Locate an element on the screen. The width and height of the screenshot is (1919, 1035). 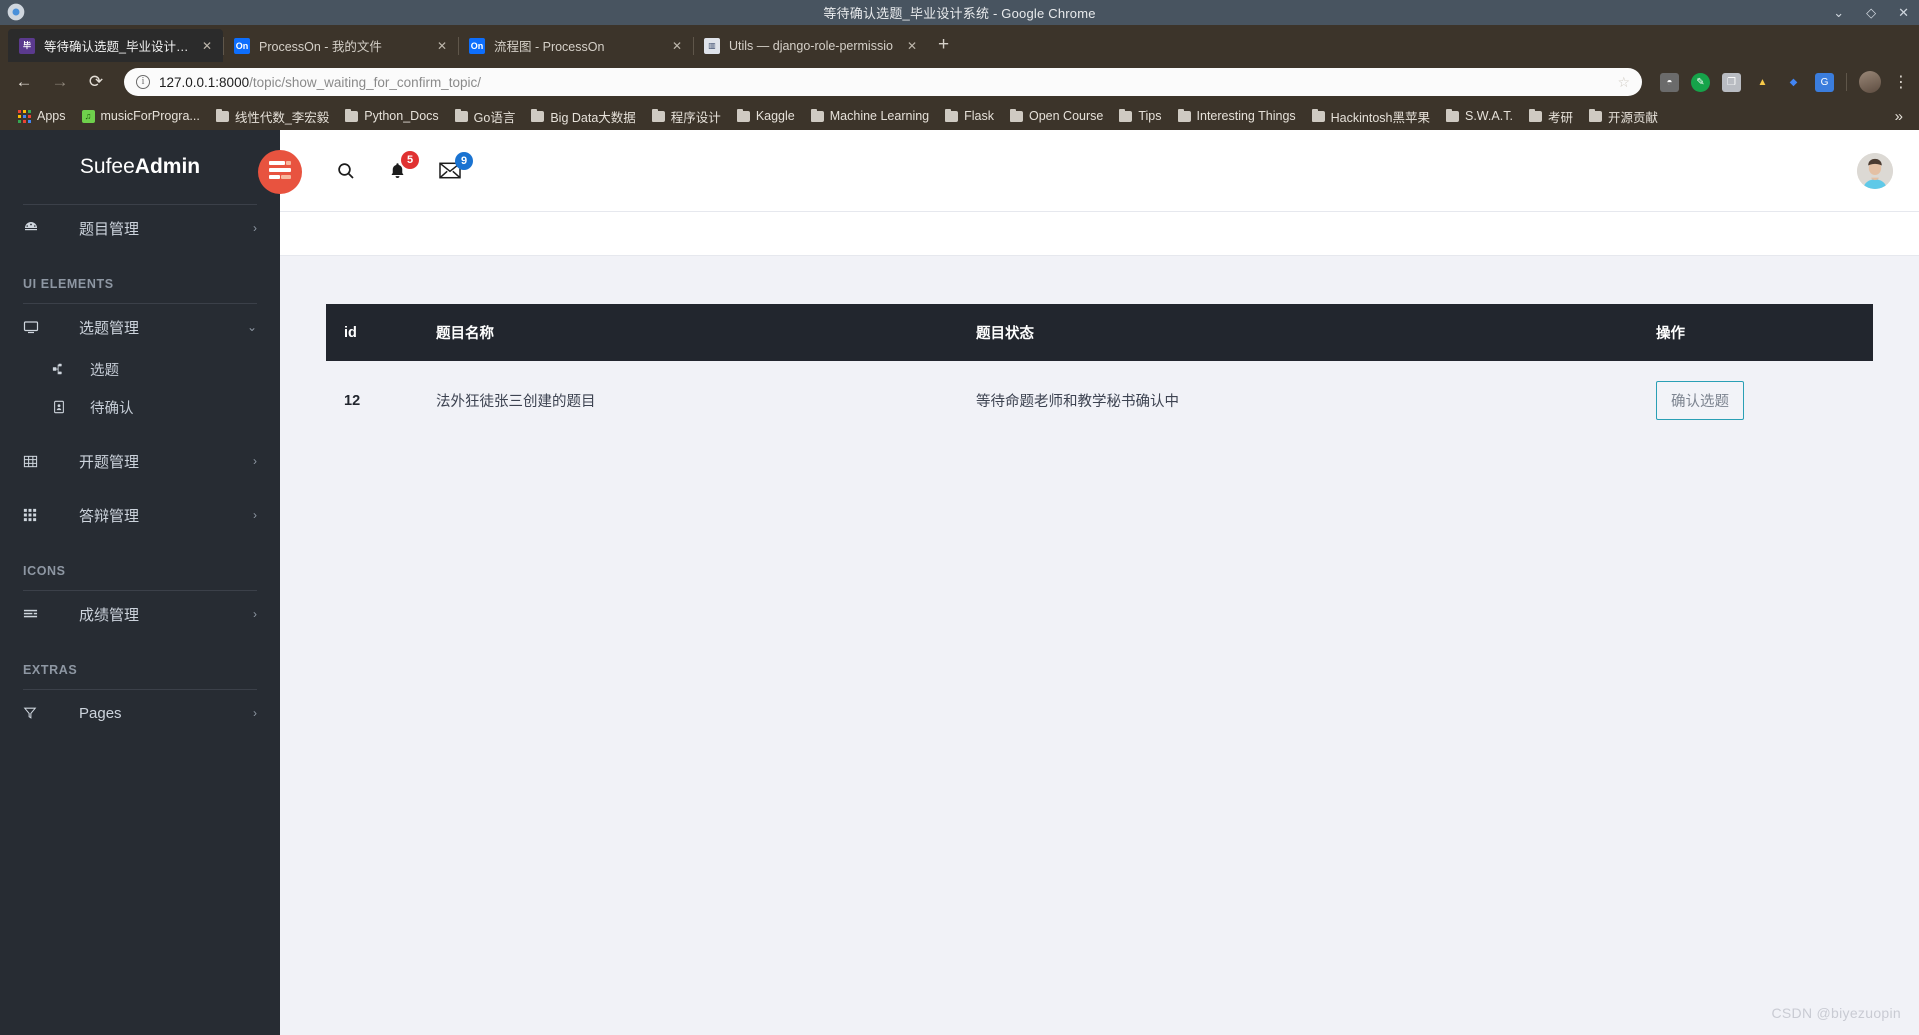
bookmark-item: S.W.A.T. is located at coordinates (1479, 115).